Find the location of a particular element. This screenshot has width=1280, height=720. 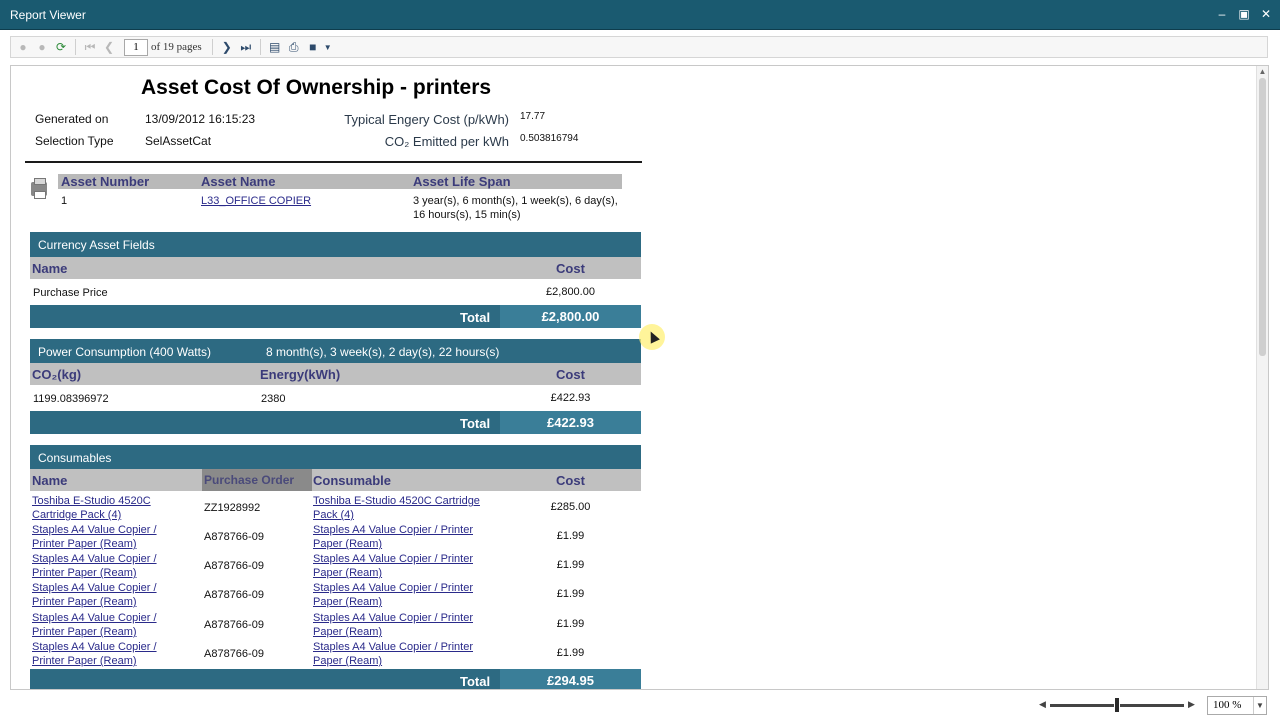

vertical-scrollbar: ▲ is located at coordinates (1262, 377).